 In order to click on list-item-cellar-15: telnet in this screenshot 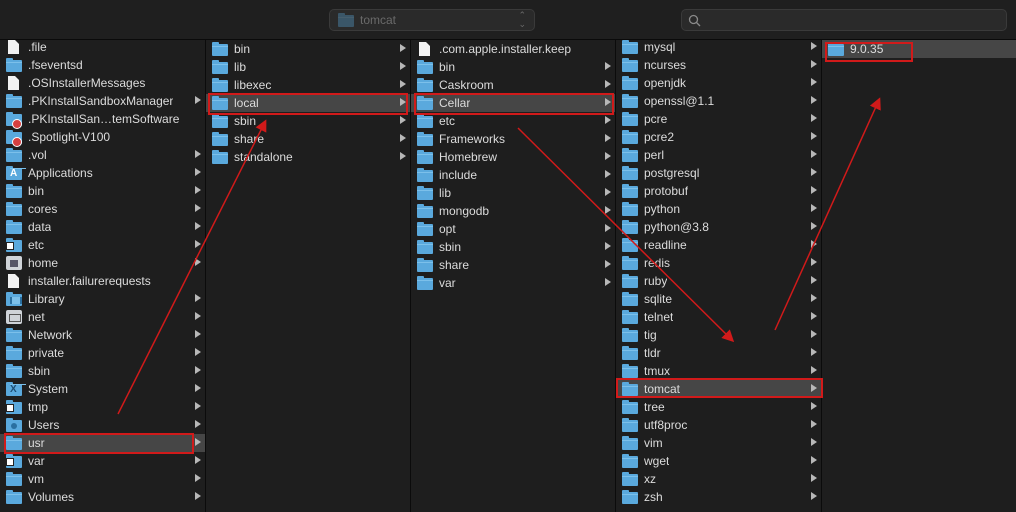, I will do `click(718, 317)`.